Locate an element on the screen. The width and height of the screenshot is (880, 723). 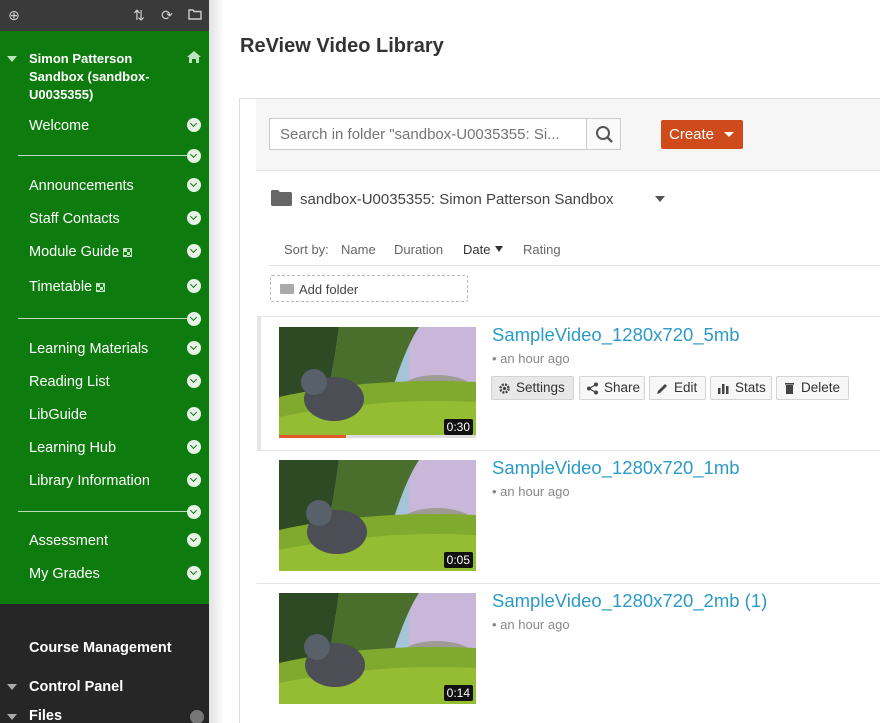
video-thumbnail: 0:14 is located at coordinates (377, 648).